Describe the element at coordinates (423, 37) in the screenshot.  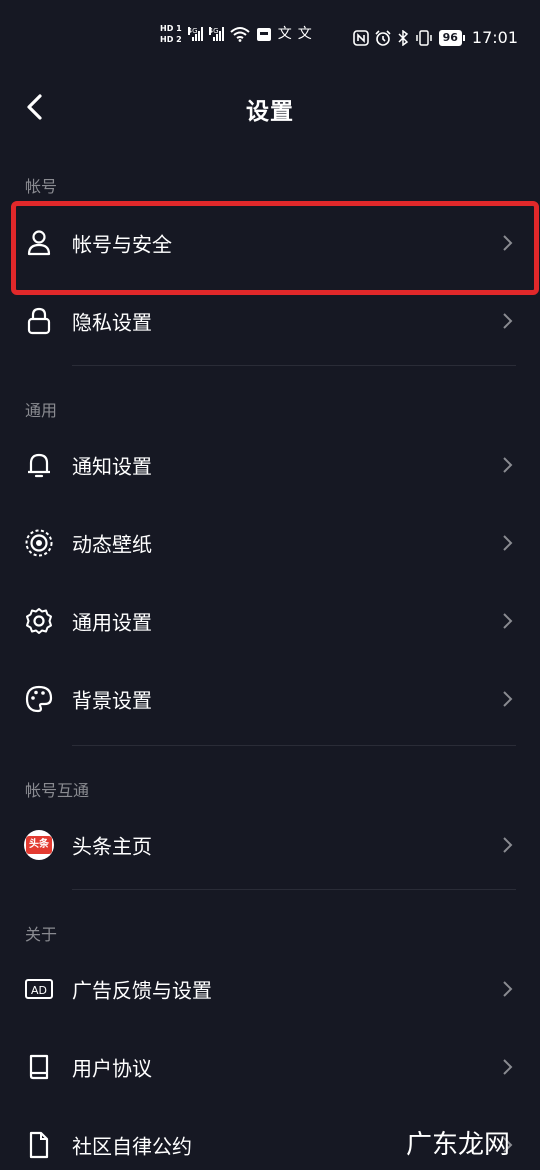
I see `vibrate-icon` at that location.